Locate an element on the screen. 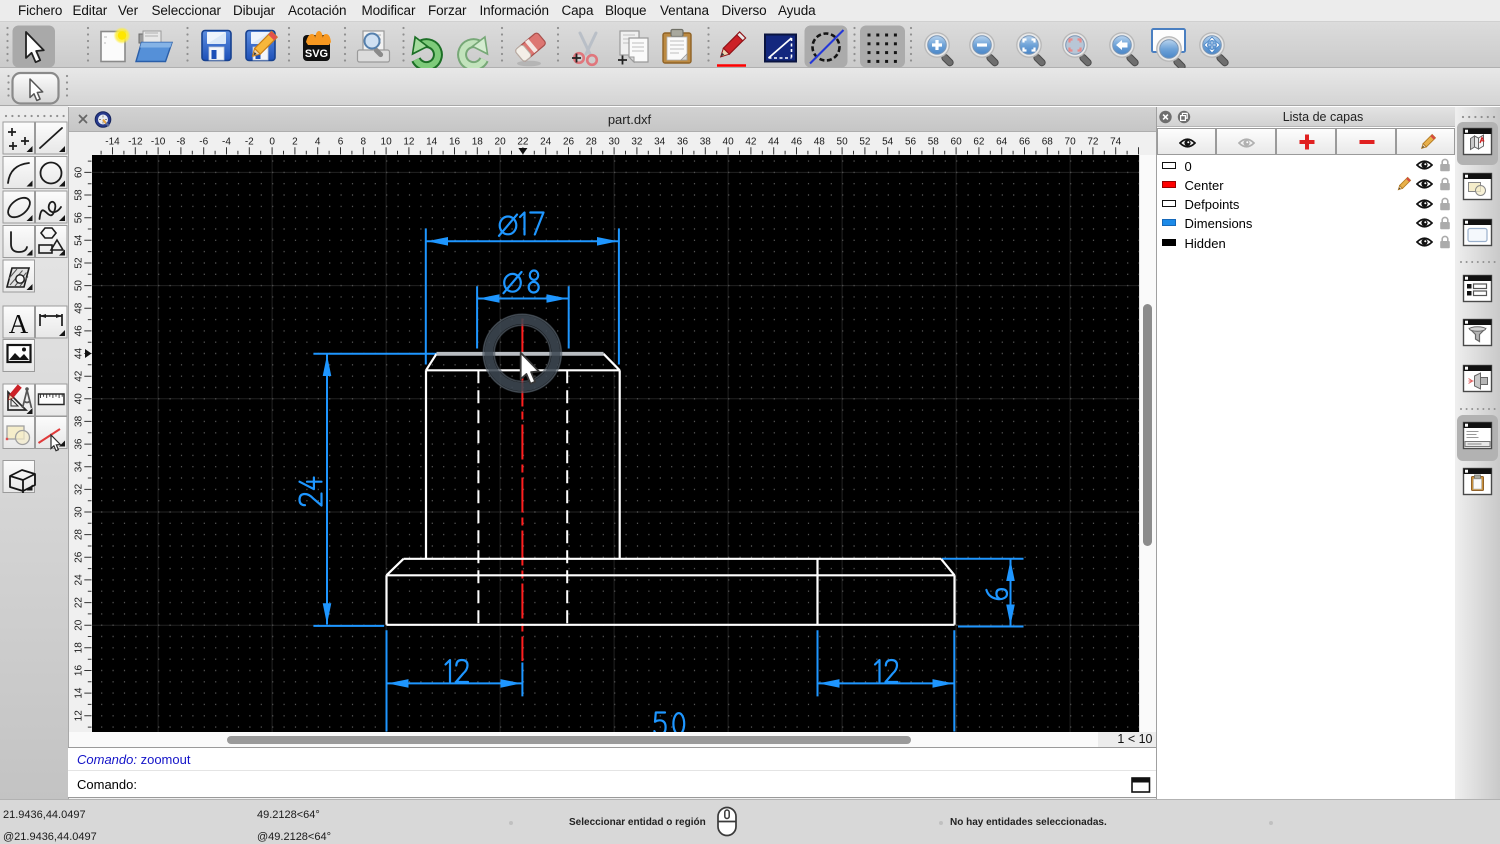  svg-text: 74 is located at coordinates (1116, 142).